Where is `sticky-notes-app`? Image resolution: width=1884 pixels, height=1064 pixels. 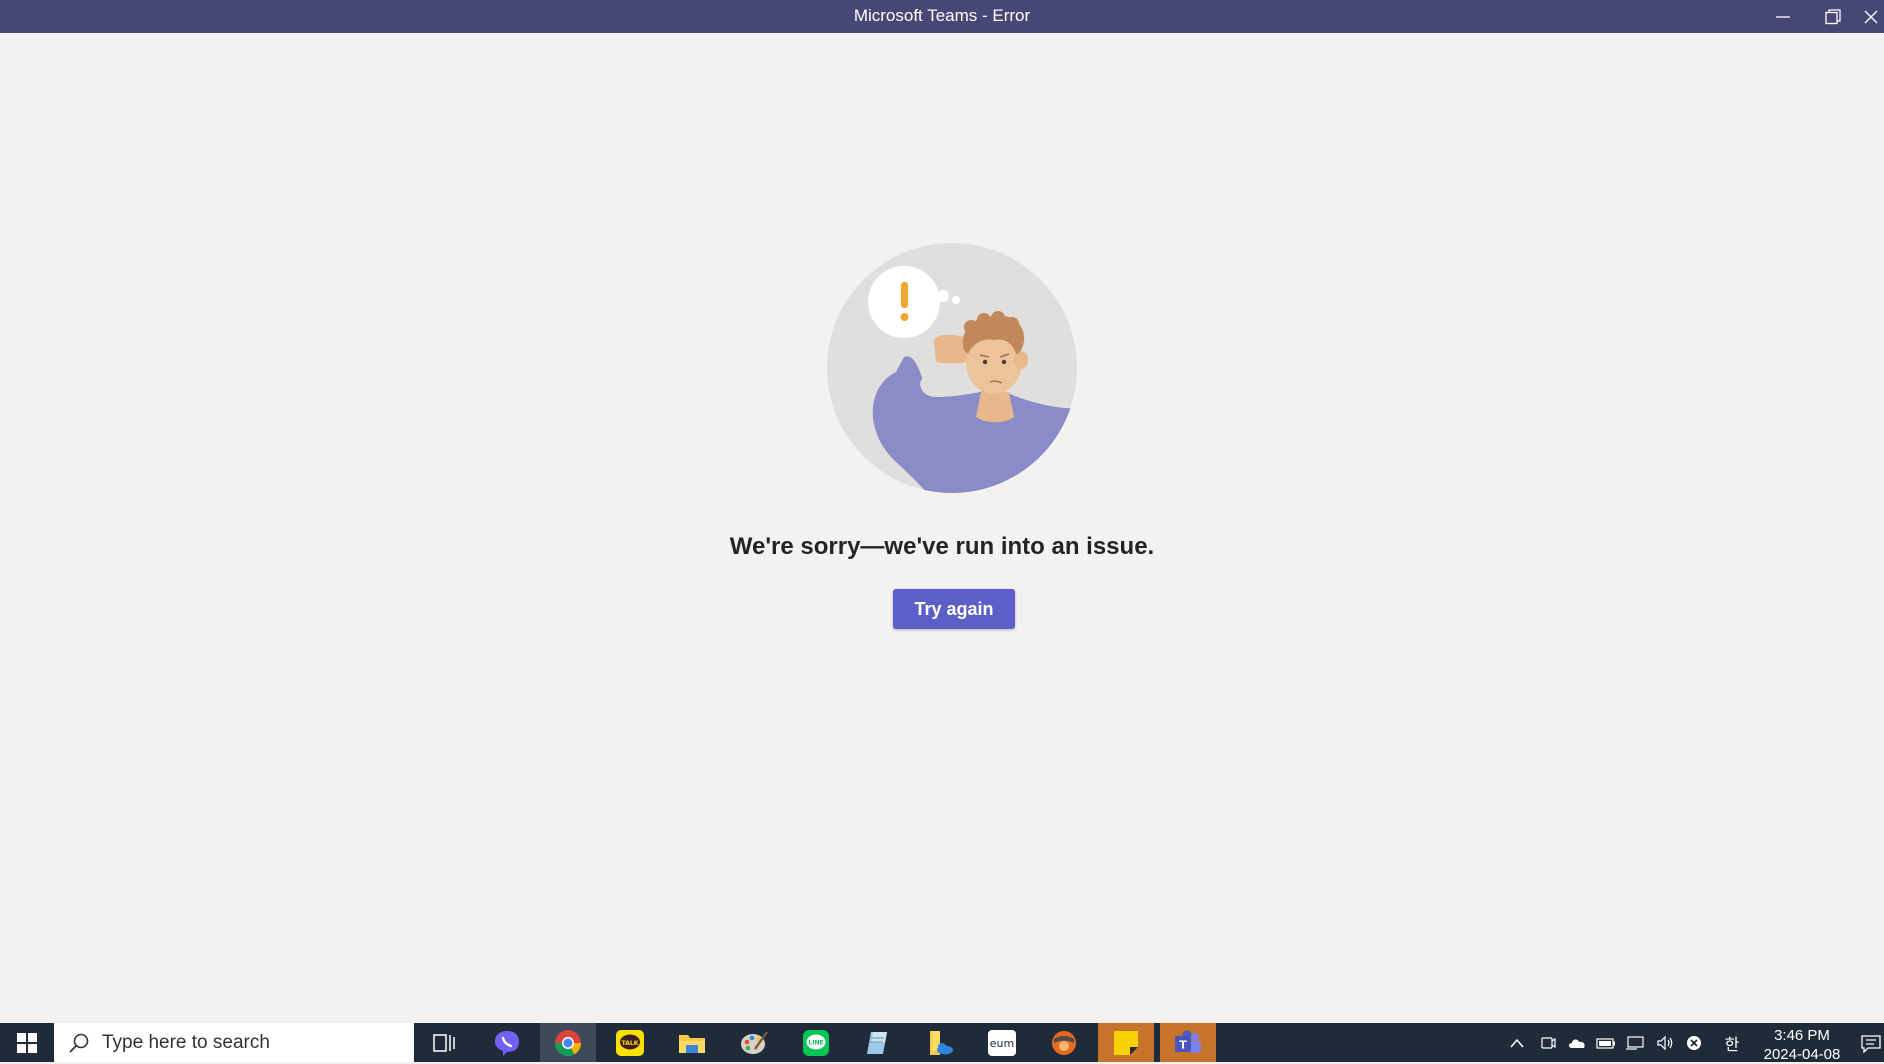
sticky-notes-app is located at coordinates (1126, 1042).